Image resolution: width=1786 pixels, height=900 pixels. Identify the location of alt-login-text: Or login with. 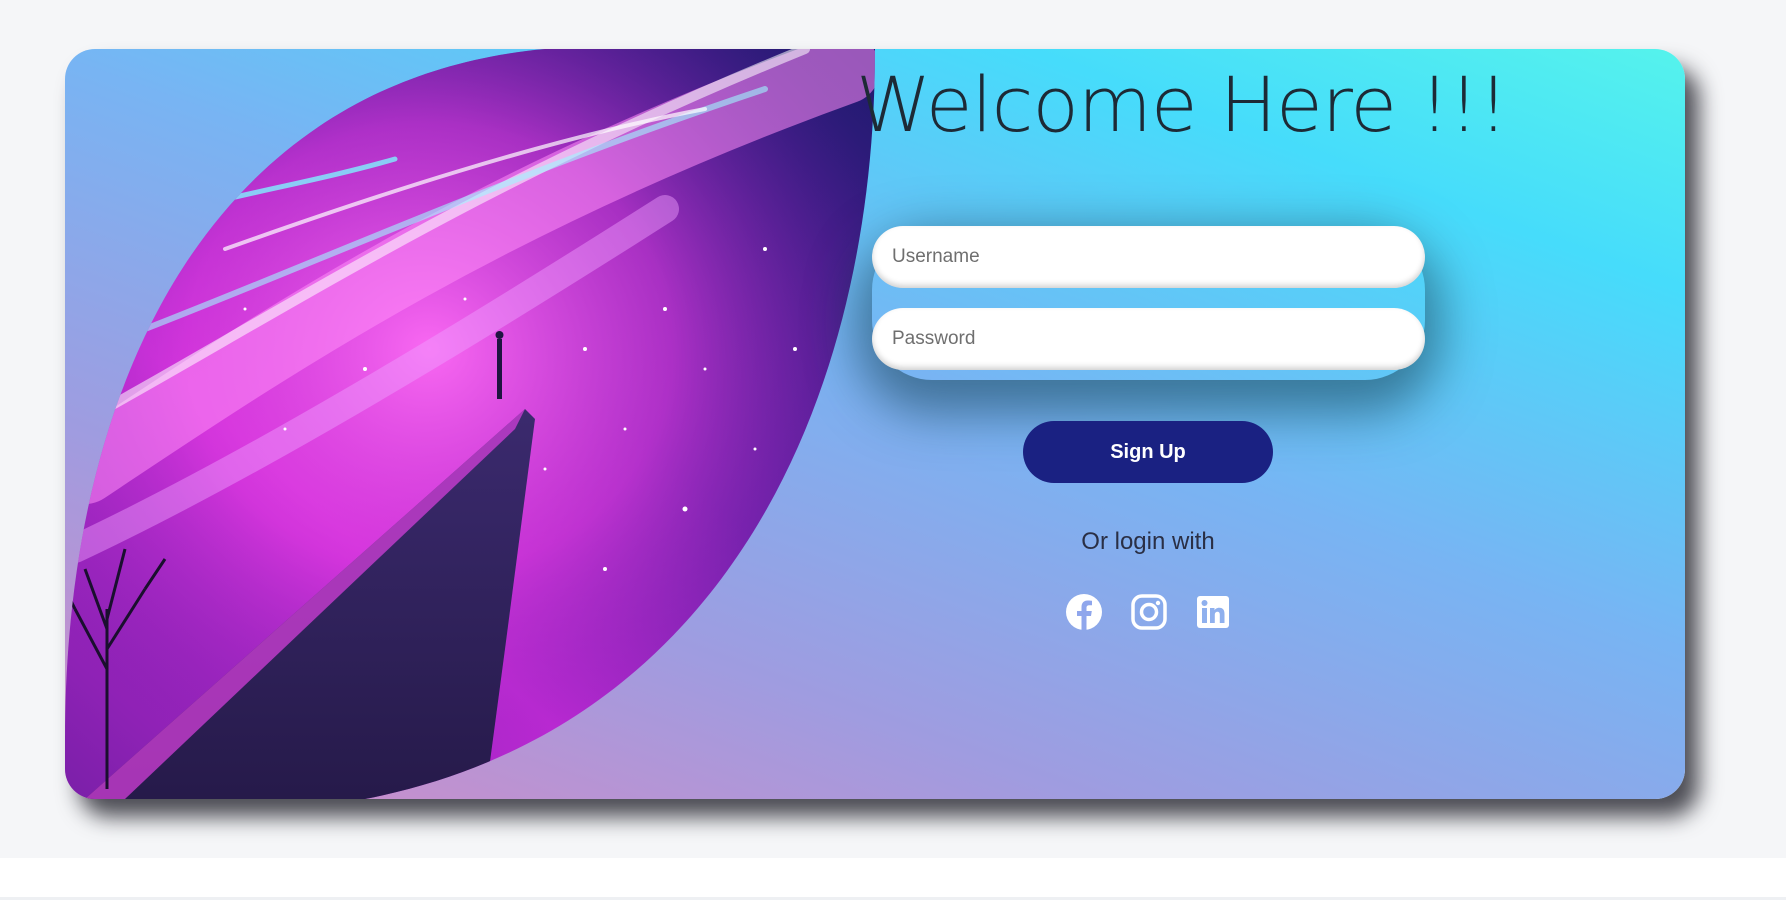
(1148, 541).